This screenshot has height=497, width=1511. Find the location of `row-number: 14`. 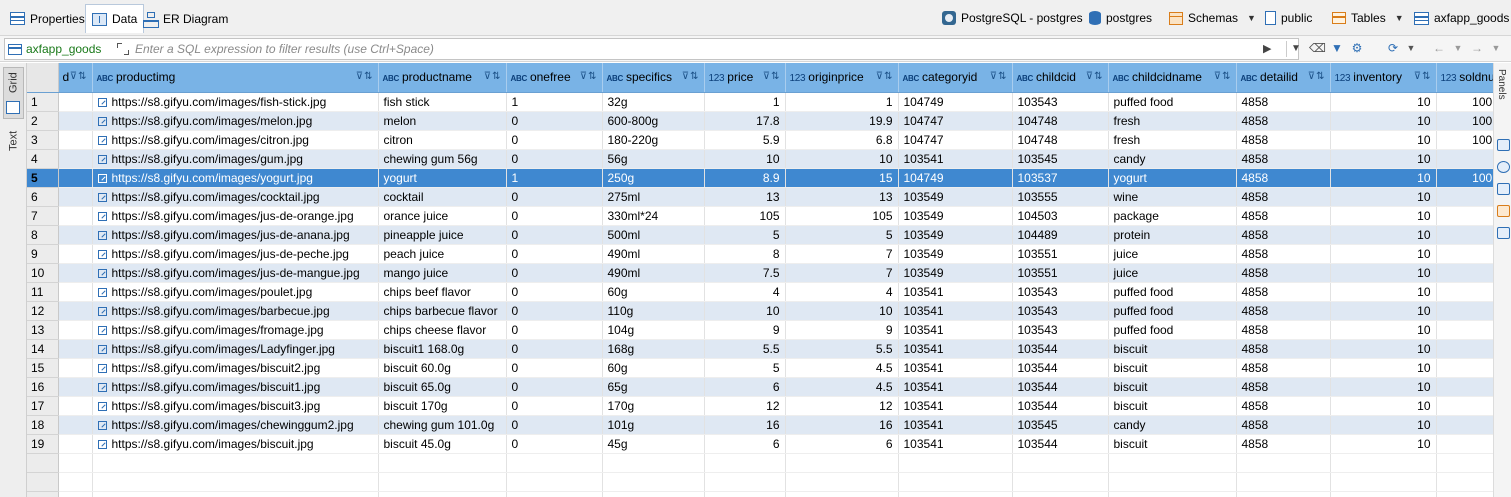

row-number: 14 is located at coordinates (43, 349).